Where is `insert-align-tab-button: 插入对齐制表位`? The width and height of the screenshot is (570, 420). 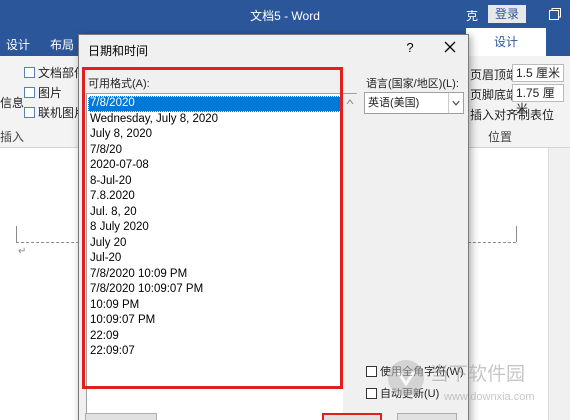 insert-align-tab-button: 插入对齐制表位 is located at coordinates (512, 114).